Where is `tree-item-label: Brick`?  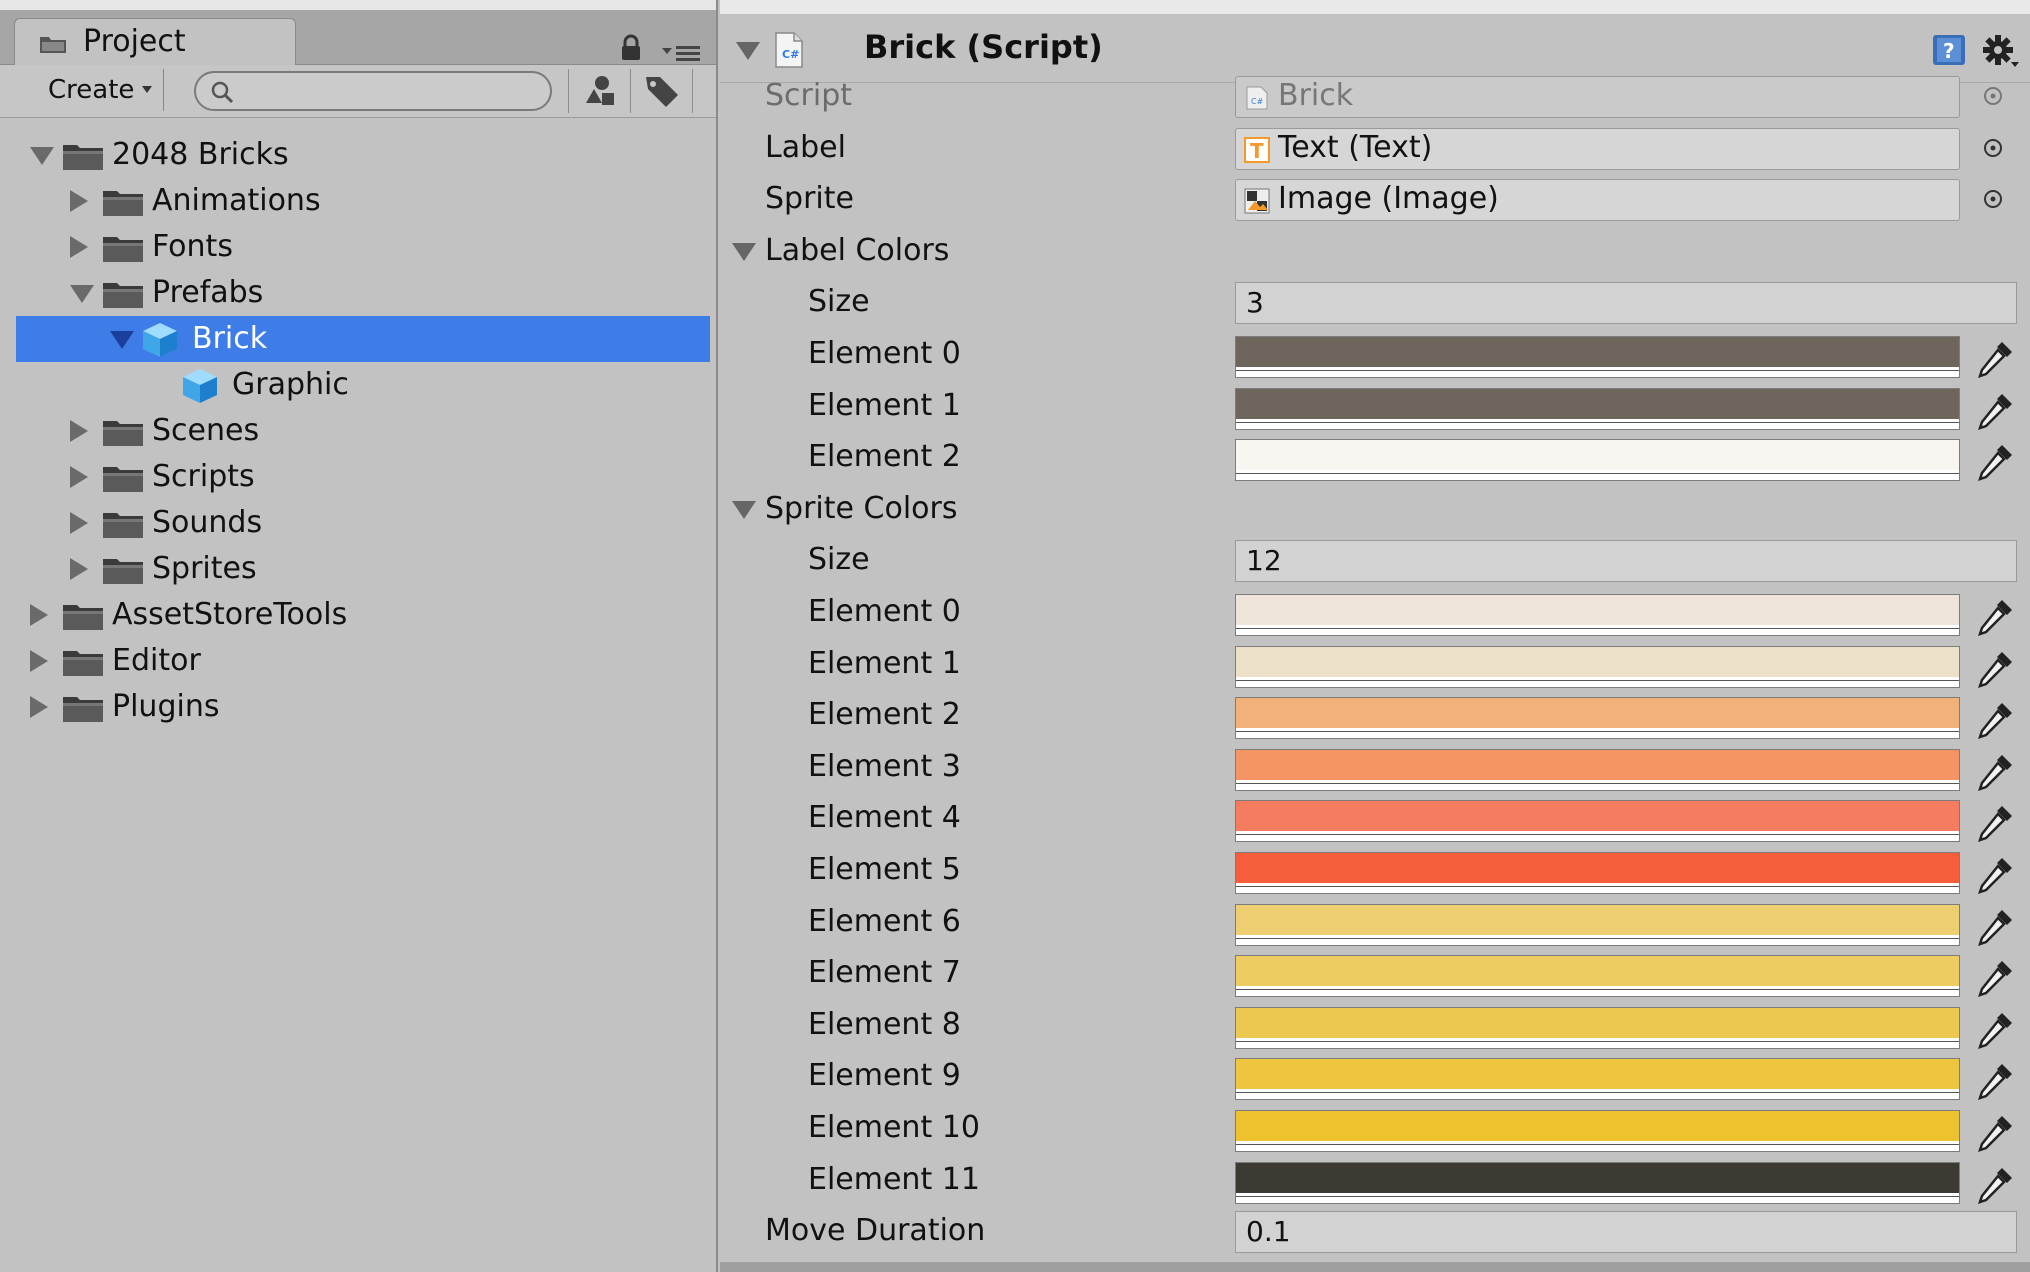 tree-item-label: Brick is located at coordinates (230, 338).